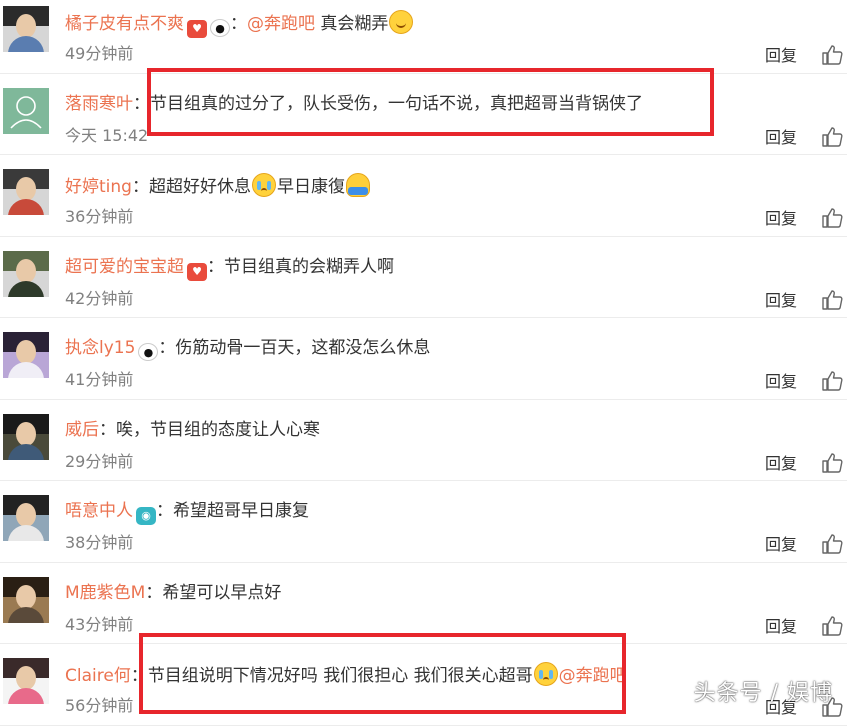 The height and width of the screenshot is (726, 847). Describe the element at coordinates (423, 37) in the screenshot. I see `comment-item: 橘子皮有点不爽 ♥ ● ：@奔跑吧 真会糊弄 49分钟前 回复` at that location.